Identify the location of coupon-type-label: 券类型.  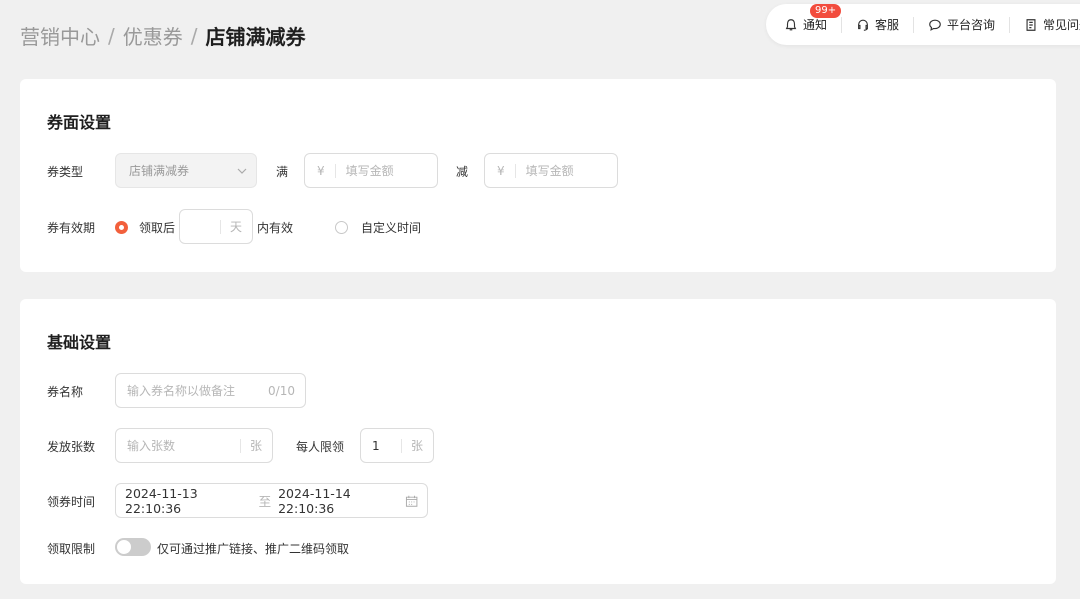
(65, 172).